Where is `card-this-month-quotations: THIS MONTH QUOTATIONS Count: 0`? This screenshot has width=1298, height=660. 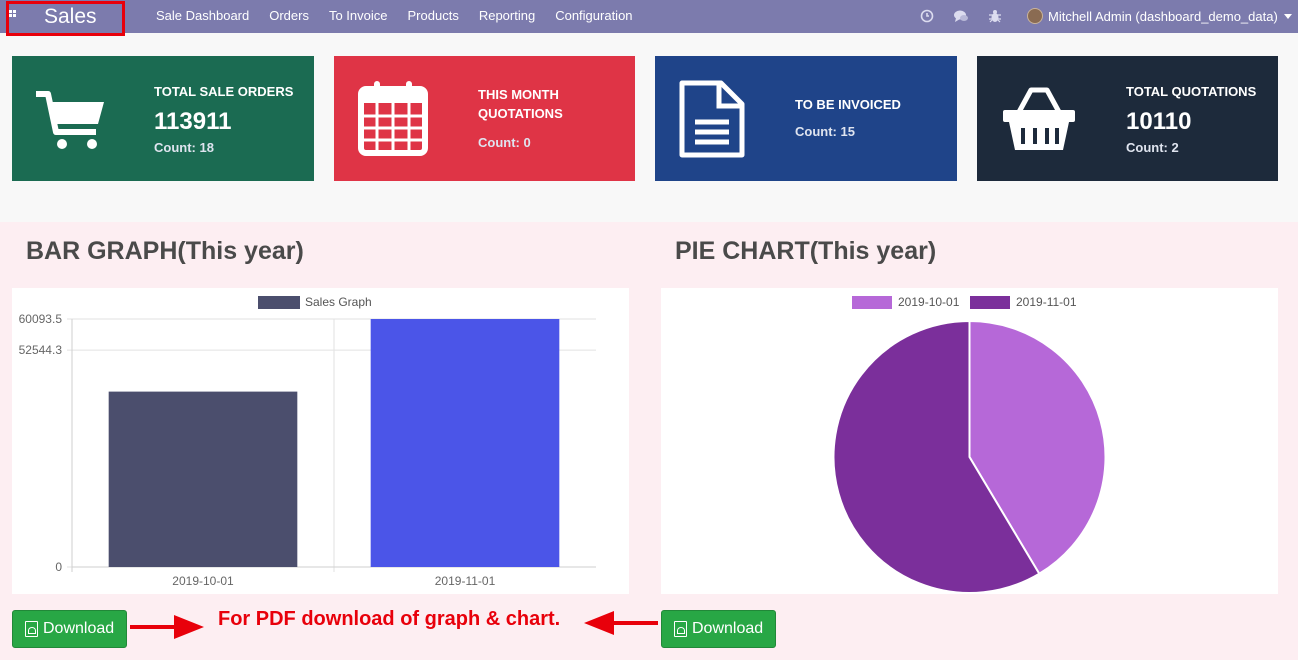 card-this-month-quotations: THIS MONTH QUOTATIONS Count: 0 is located at coordinates (484, 118).